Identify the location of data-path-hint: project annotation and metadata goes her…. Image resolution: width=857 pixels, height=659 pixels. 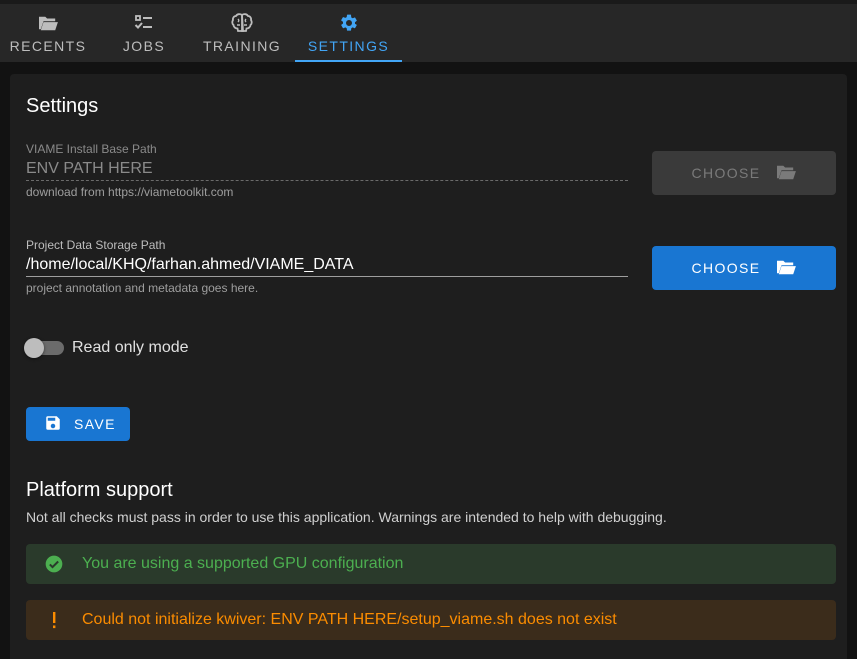
(142, 288).